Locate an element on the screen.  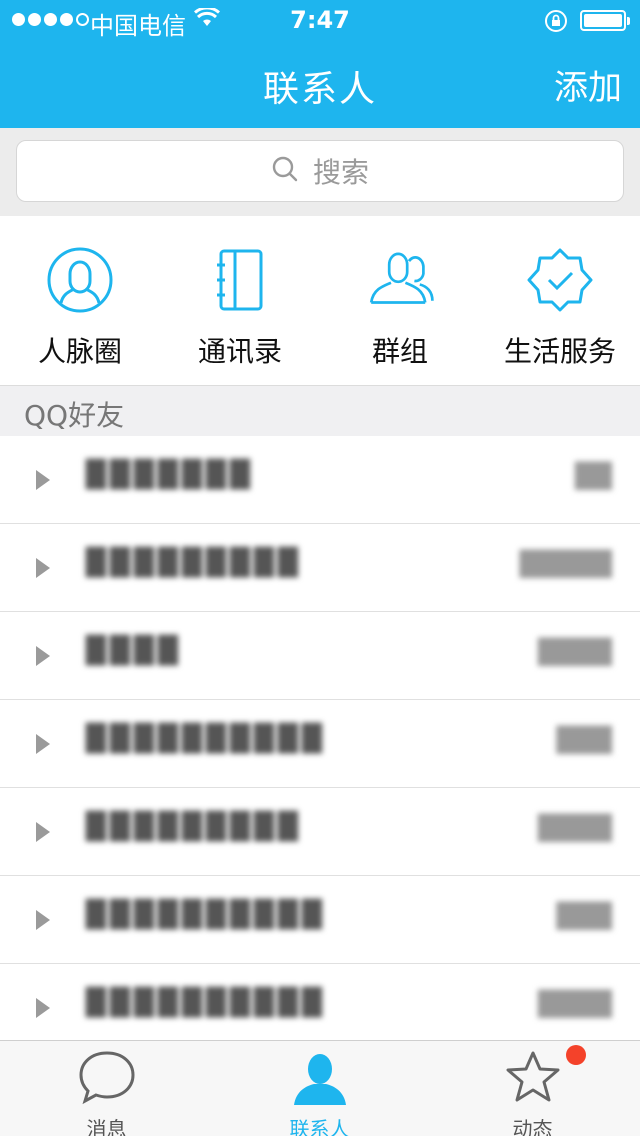
friend-group-row: █████████ █████ is located at coordinates (320, 568).